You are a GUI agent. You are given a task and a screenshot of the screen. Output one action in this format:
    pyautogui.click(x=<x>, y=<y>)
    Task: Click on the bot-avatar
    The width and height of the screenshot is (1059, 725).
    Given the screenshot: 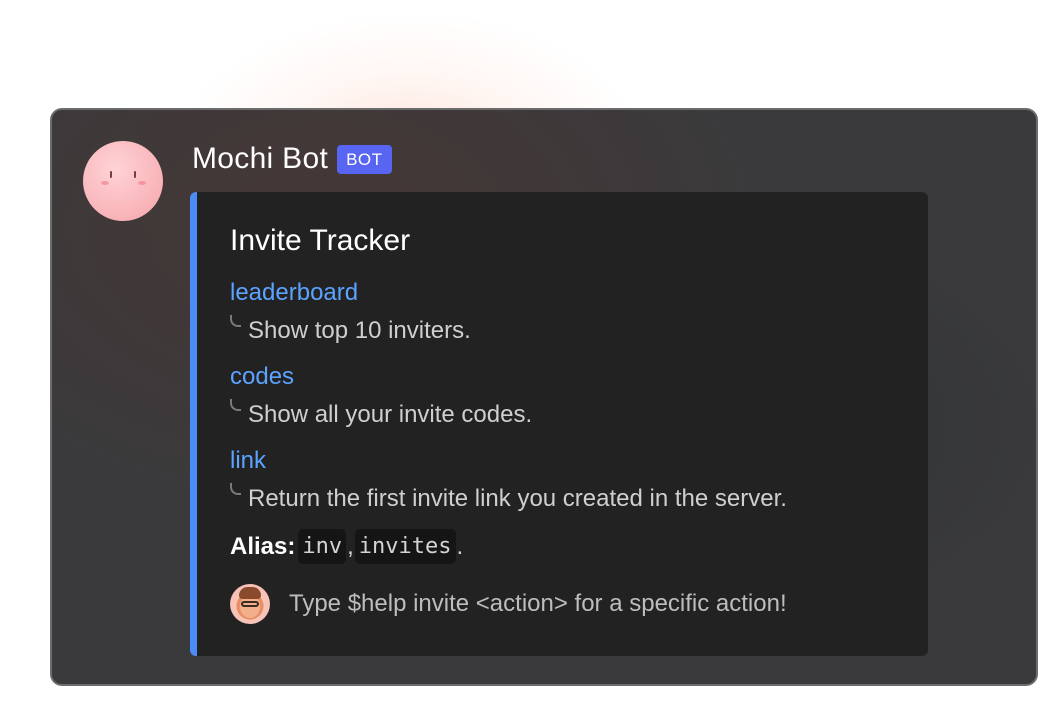 What is the action you would take?
    pyautogui.click(x=123, y=181)
    